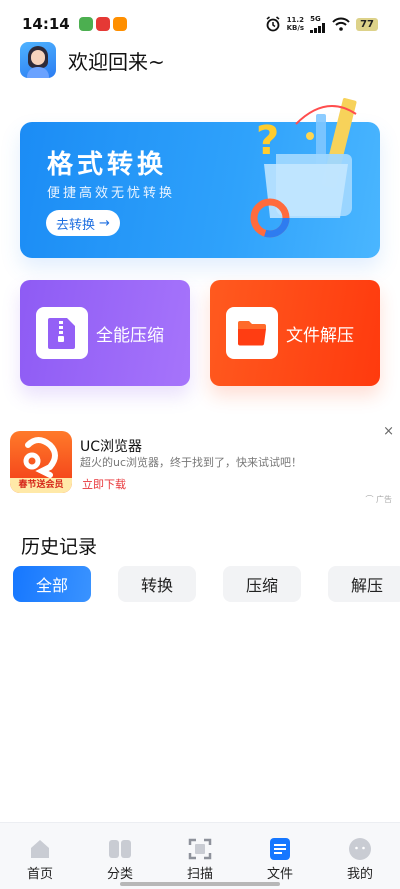  Describe the element at coordinates (359, 874) in the screenshot. I see `nav-profile-label: 我的` at that location.